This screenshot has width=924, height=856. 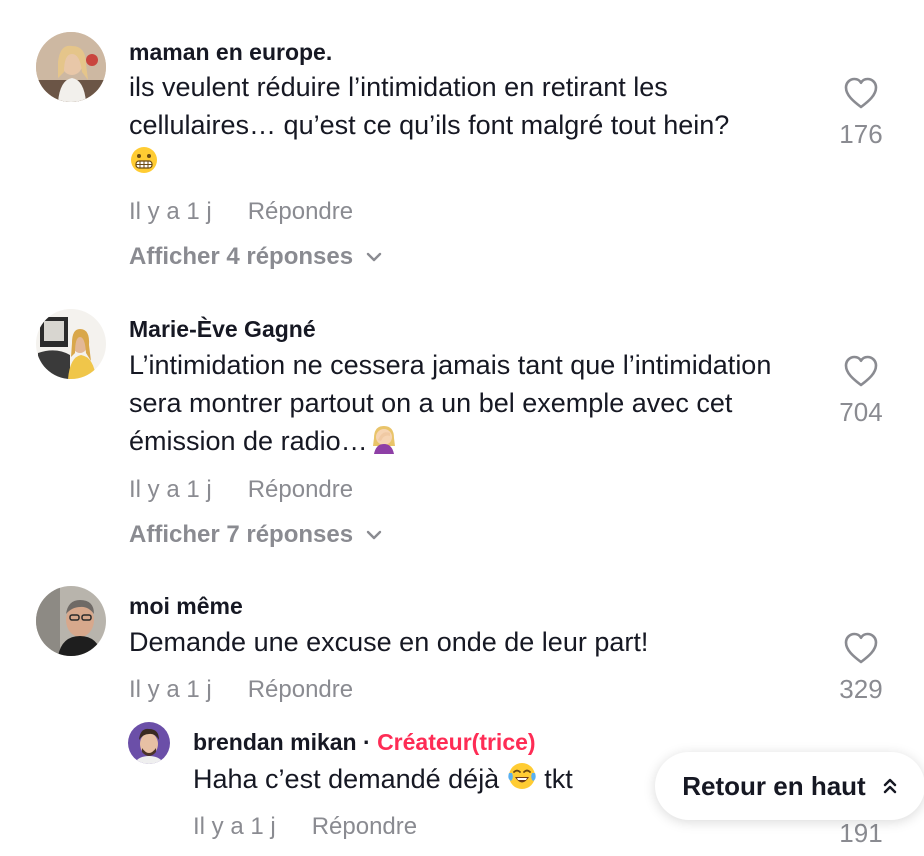 What do you see at coordinates (241, 256) in the screenshot?
I see `show-replies-label: Afficher 4 réponses` at bounding box center [241, 256].